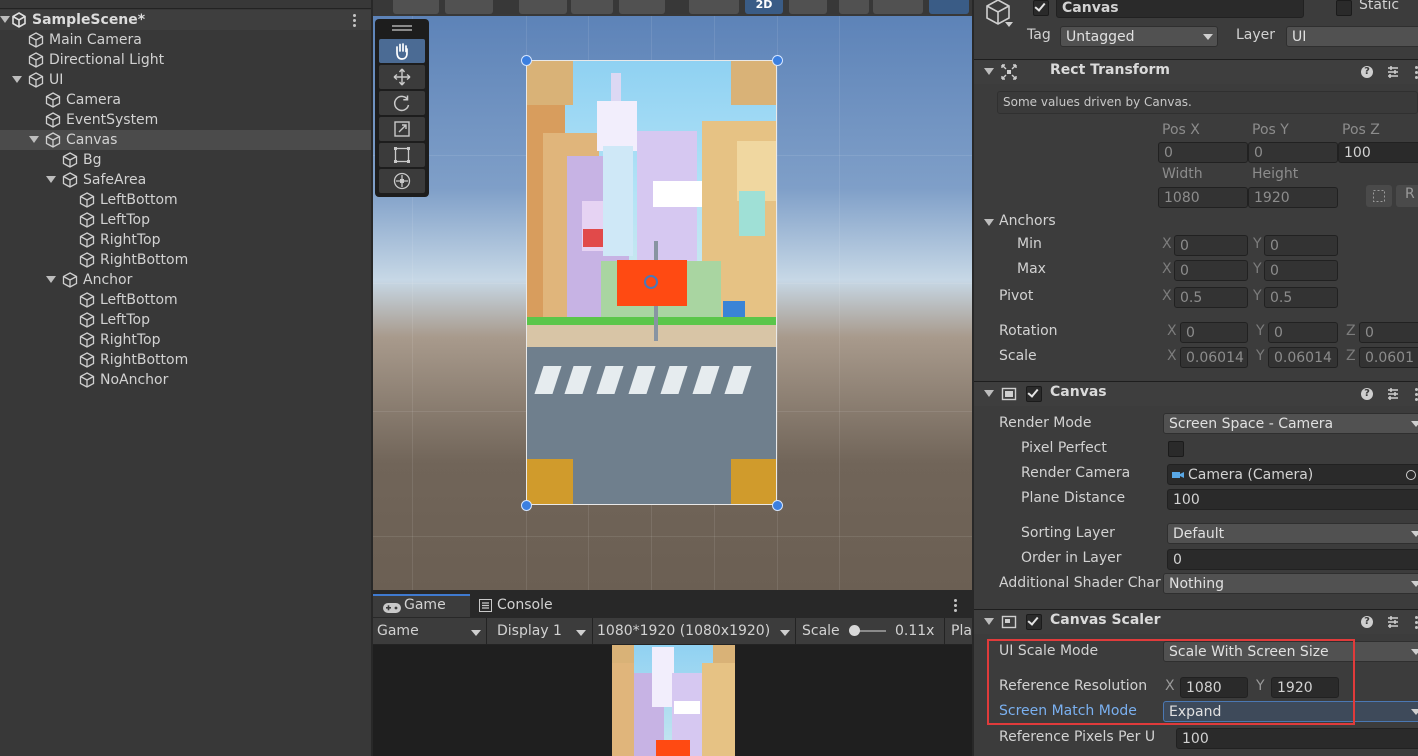 This screenshot has height=756, width=1418. Describe the element at coordinates (523, 605) in the screenshot. I see `tab-console: Console` at that location.